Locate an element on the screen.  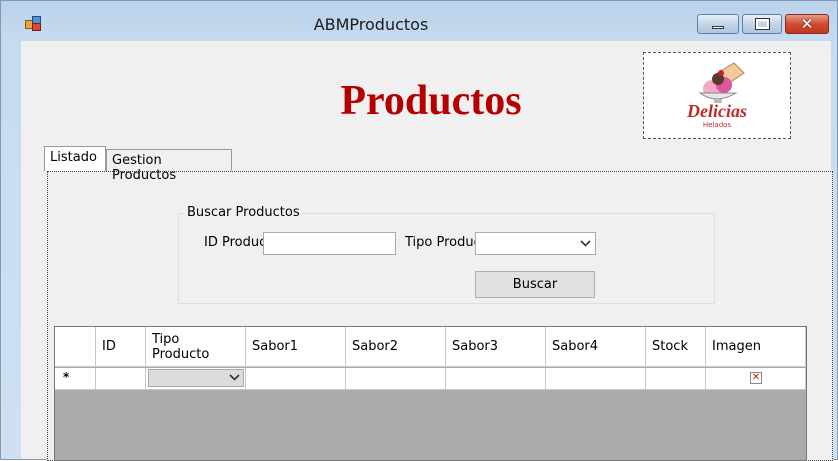
tab-gestion-productos: Gestion Productos is located at coordinates (169, 166).